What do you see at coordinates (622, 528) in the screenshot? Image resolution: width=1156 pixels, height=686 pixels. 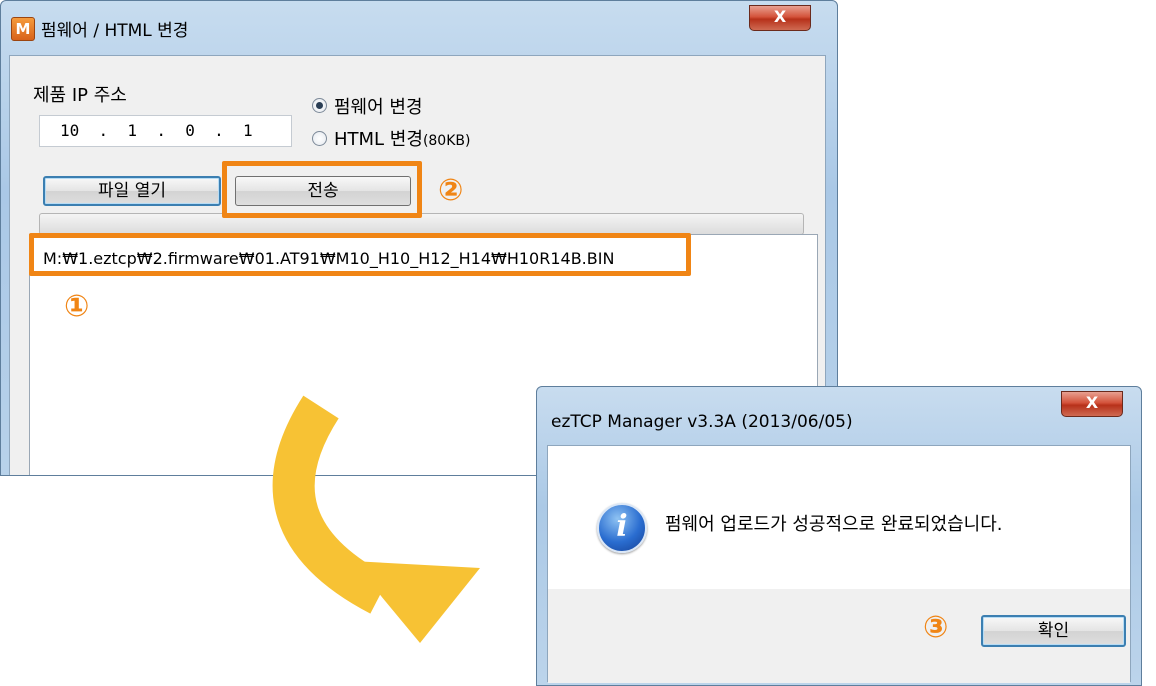 I see `info-icon: i` at bounding box center [622, 528].